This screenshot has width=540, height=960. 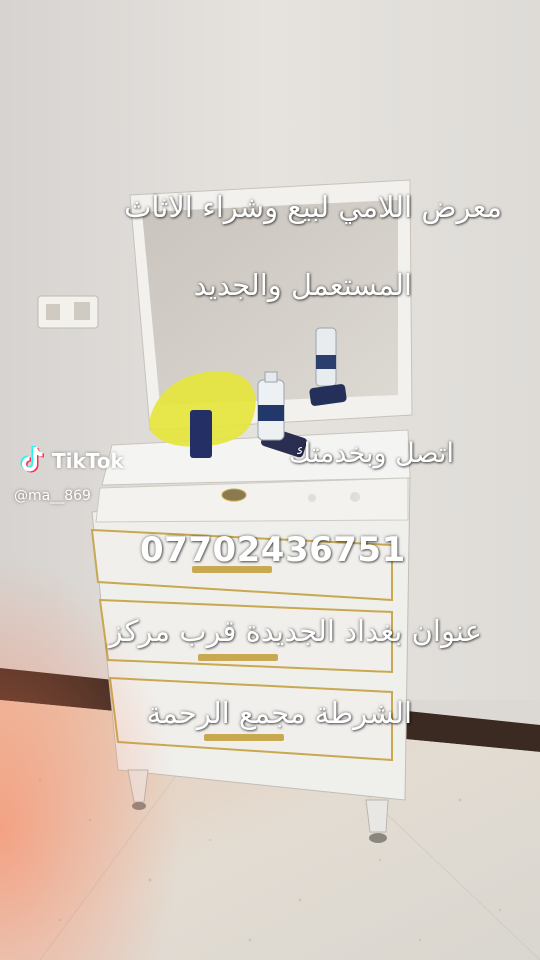 What do you see at coordinates (52, 496) in the screenshot?
I see `tiktok-user-handle: @ma__869` at bounding box center [52, 496].